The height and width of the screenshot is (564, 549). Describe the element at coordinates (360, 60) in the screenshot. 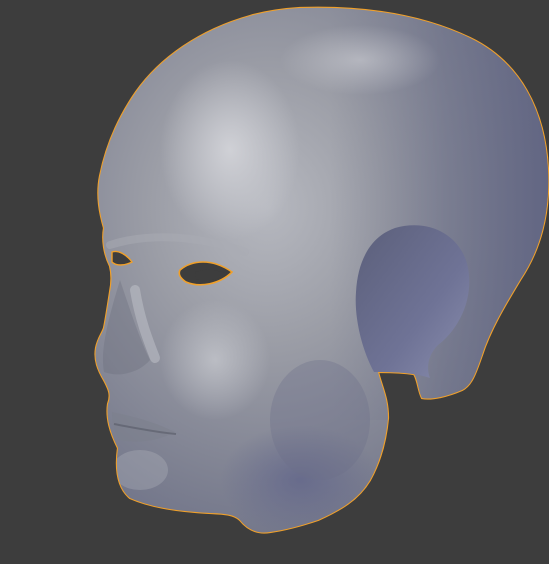

I see `crown-highlight` at that location.